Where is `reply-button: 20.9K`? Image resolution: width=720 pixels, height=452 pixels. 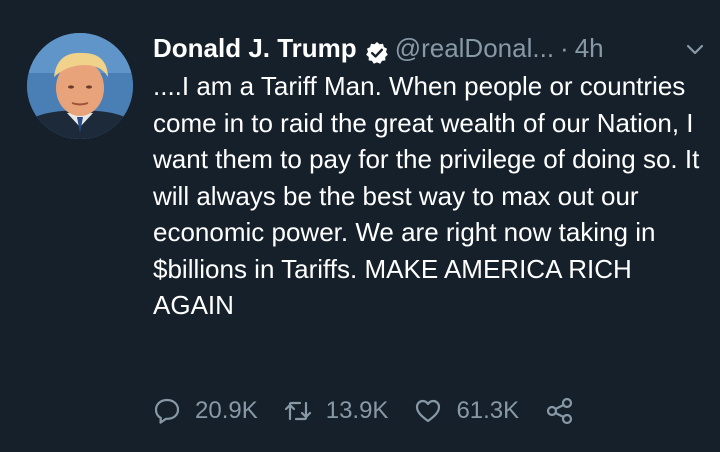 reply-button: 20.9K is located at coordinates (205, 411).